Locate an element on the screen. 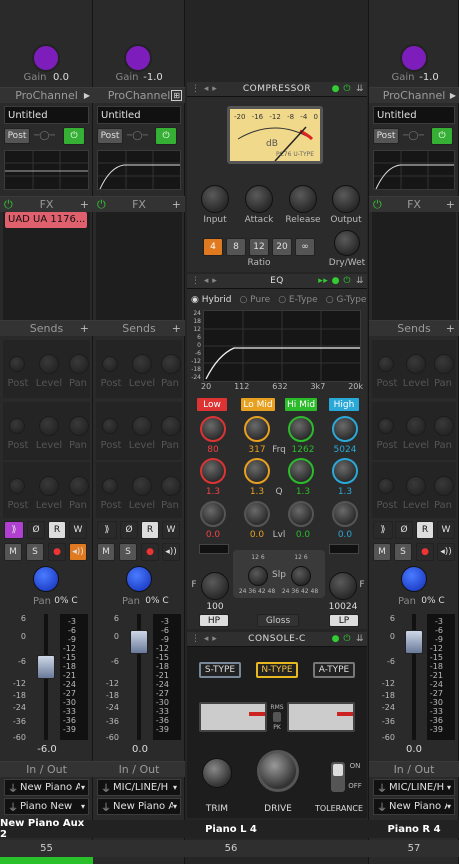 The width and height of the screenshot is (459, 864). eq-titlebar: ⋮ ◂ ▸ EQ ▸▸ ● ⏻ ⇊ is located at coordinates (277, 281).